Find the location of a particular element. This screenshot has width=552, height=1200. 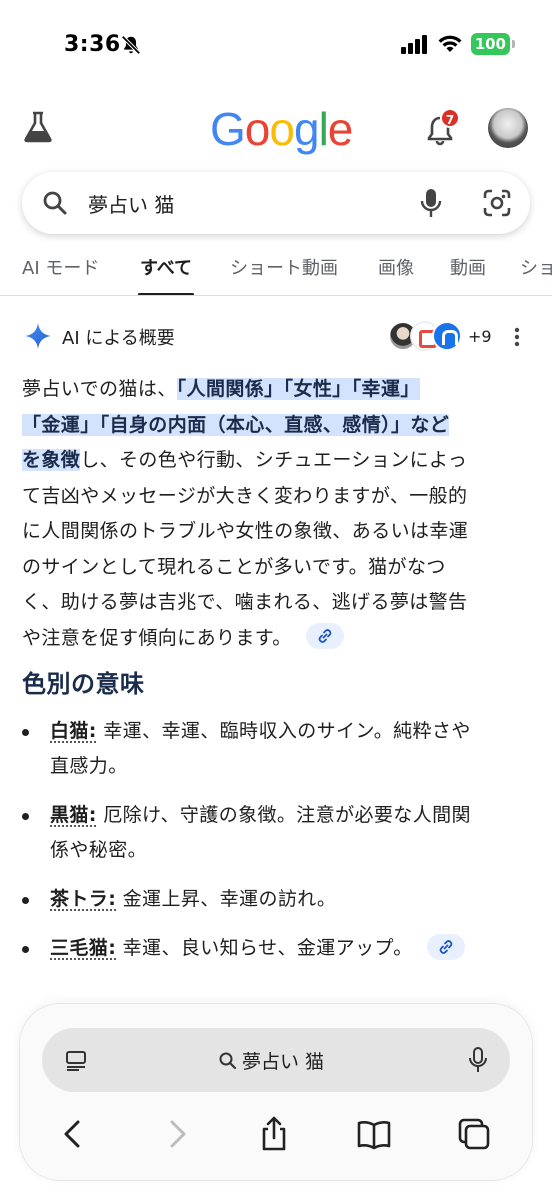

list-item: 三毛猫: 幸運、良い知らせ、金運アップ。 is located at coordinates (277, 948).